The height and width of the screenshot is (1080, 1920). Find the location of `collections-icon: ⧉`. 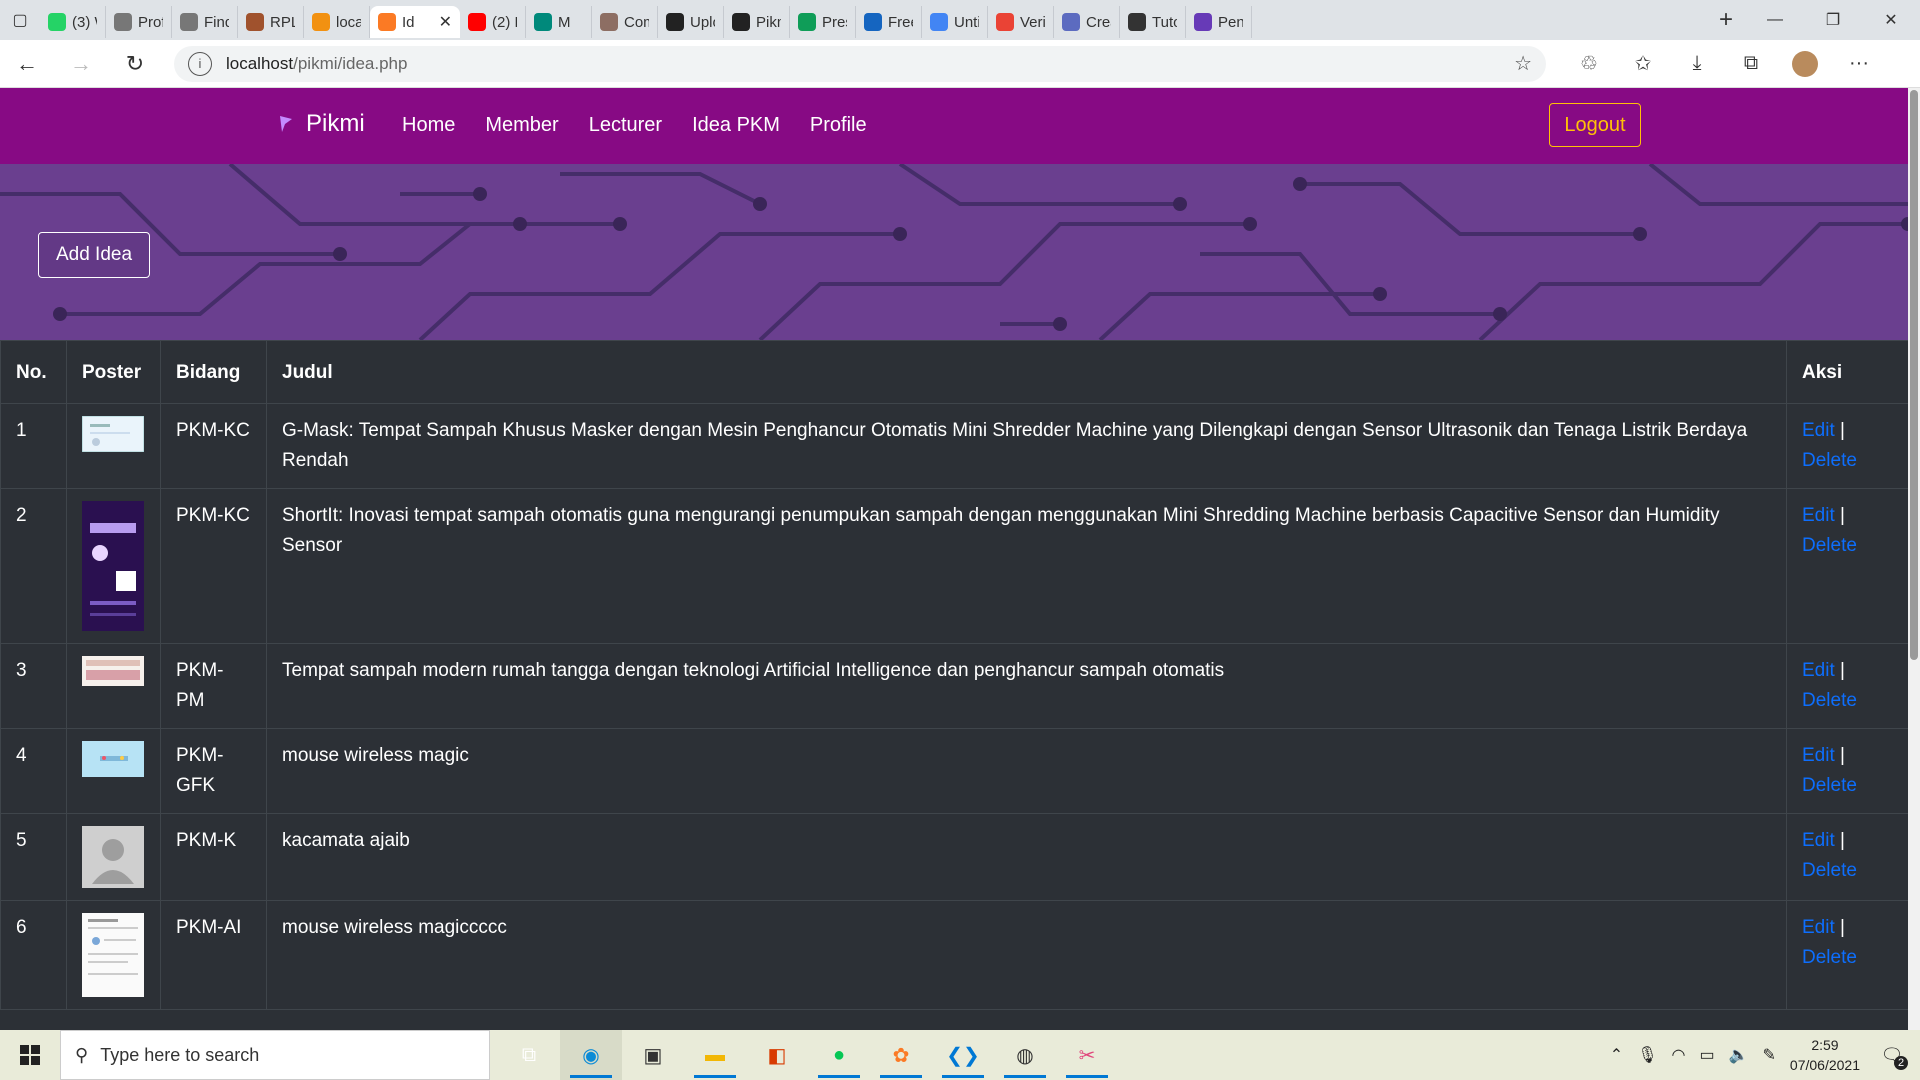

collections-icon: ⧉ is located at coordinates (1751, 64).